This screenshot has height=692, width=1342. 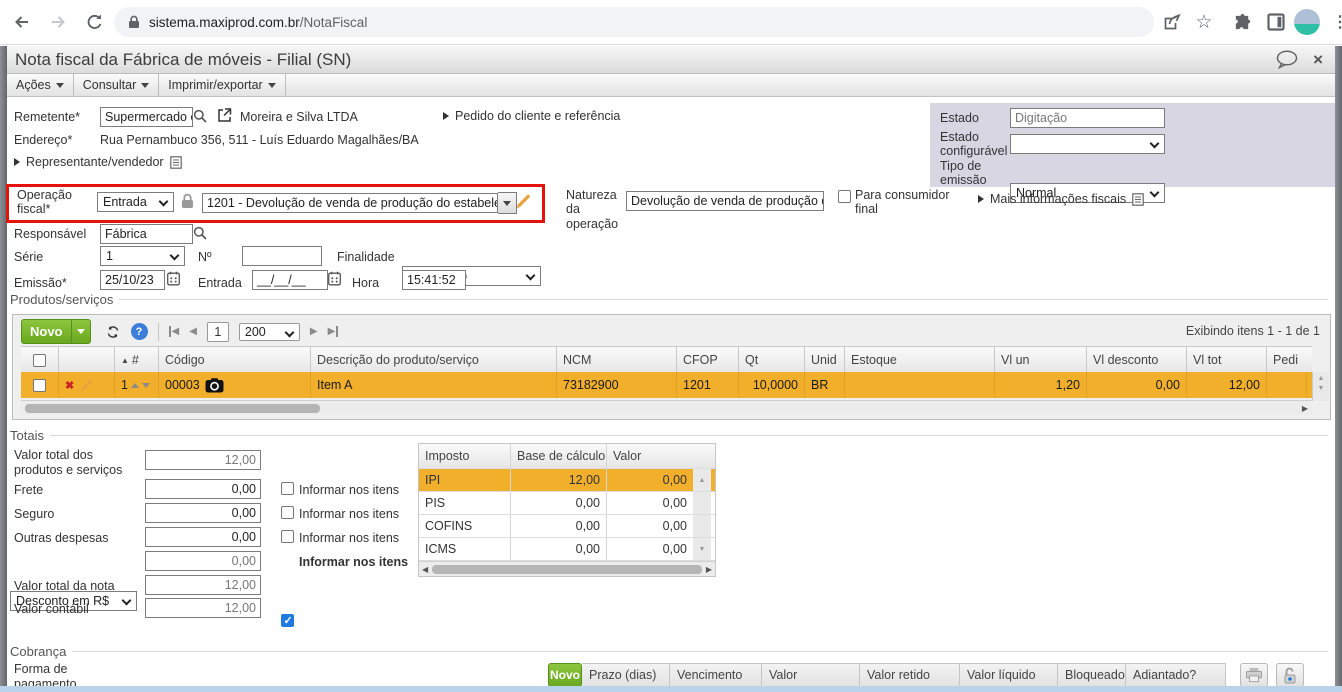 What do you see at coordinates (222, 85) in the screenshot?
I see `menu-imprimir-exportar: Imprimir/exportar` at bounding box center [222, 85].